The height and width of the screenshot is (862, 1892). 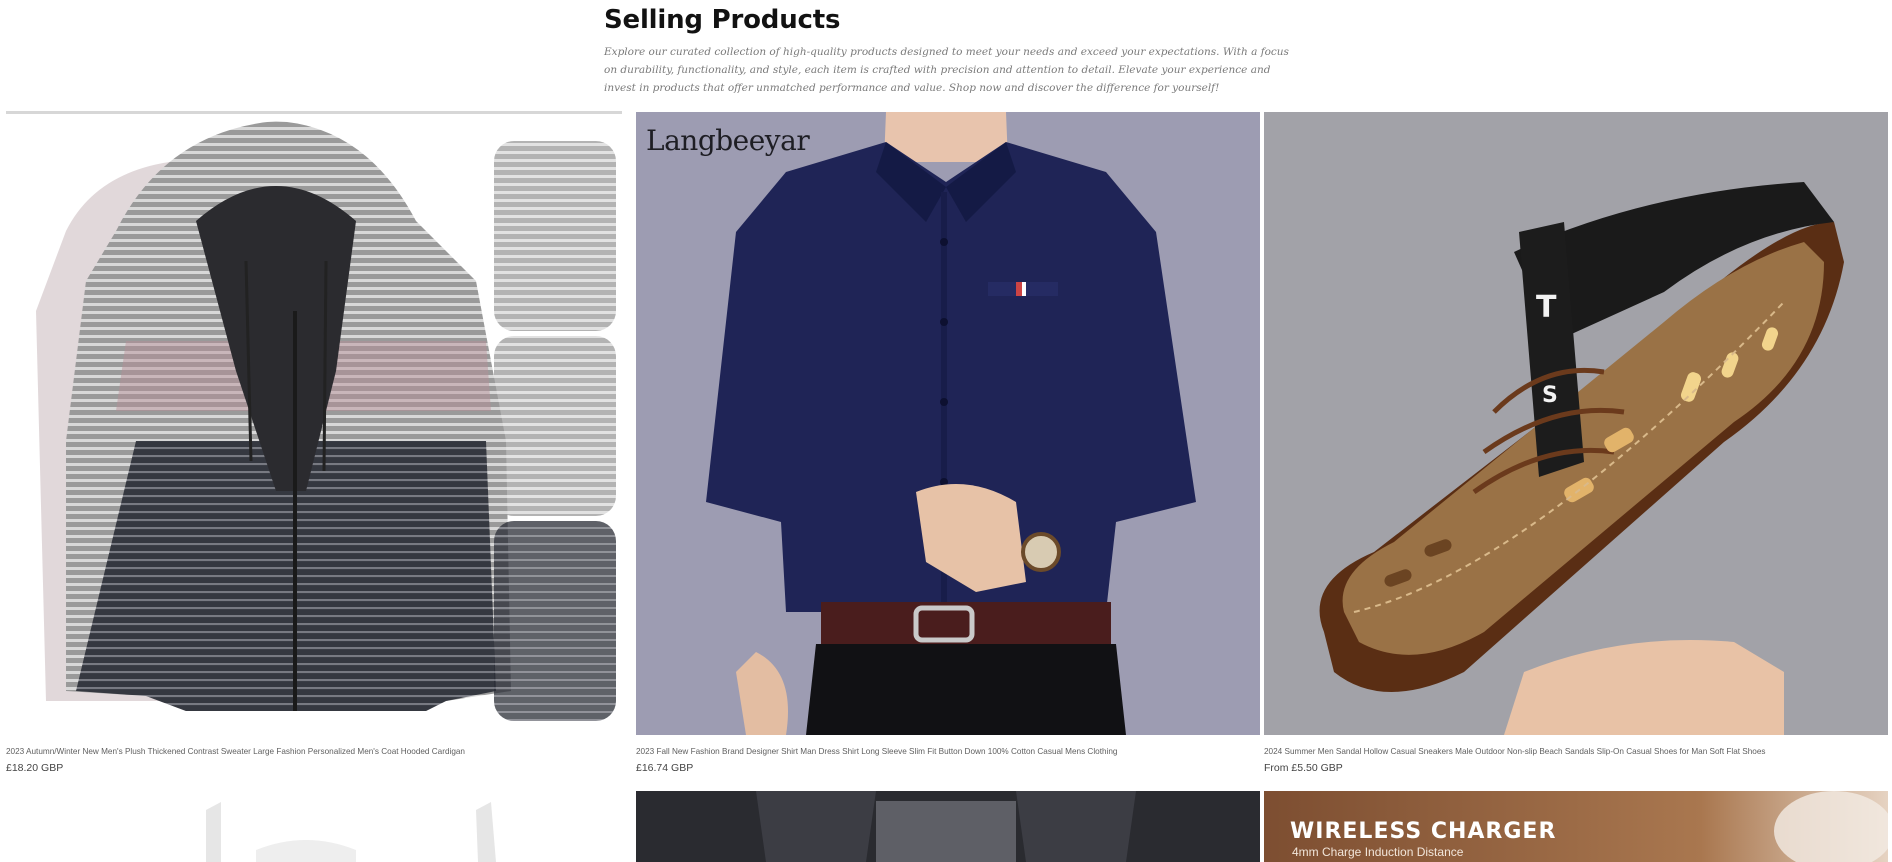 I want to click on product-image-trousers, so click(x=948, y=826).